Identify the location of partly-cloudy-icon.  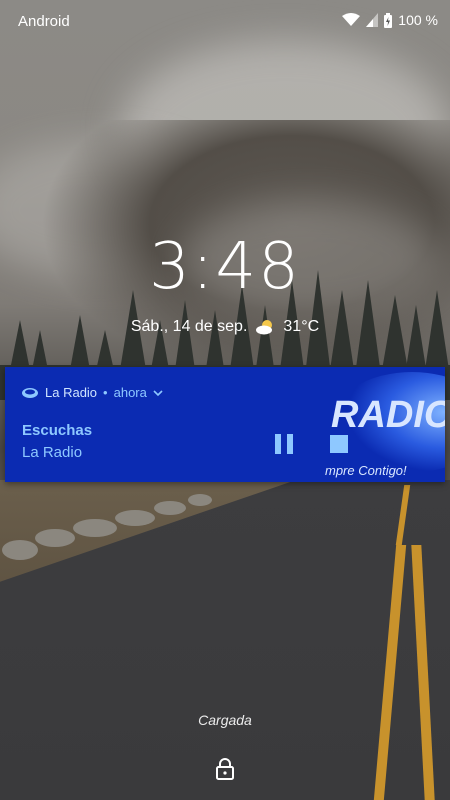
(264, 327).